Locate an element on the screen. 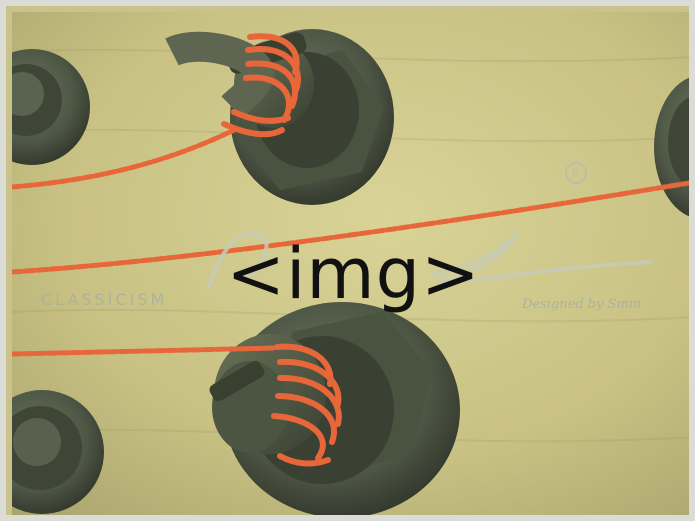 The width and height of the screenshot is (695, 521). img-placeholder-label: <img> is located at coordinates (353, 274).